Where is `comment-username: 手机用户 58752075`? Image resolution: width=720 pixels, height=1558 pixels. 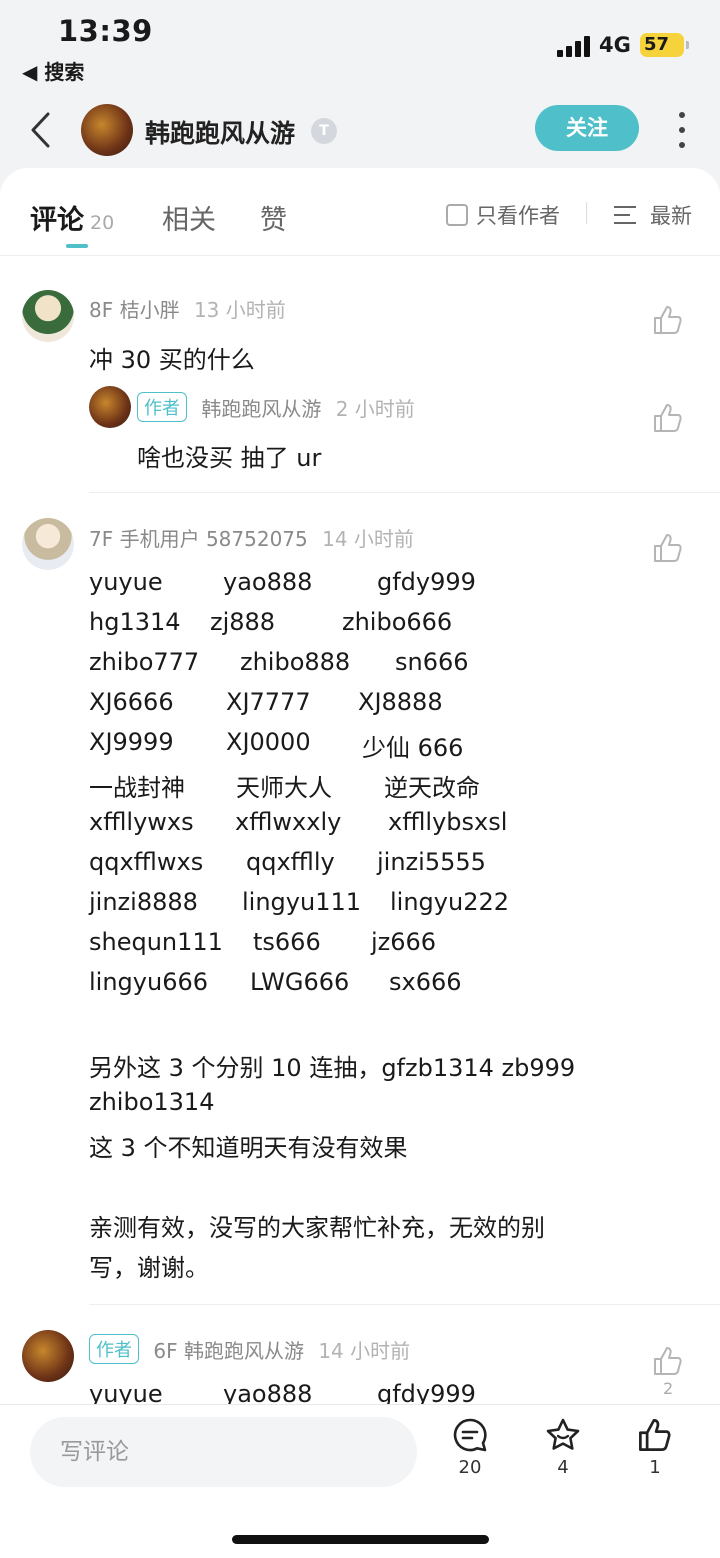
comment-username: 手机用户 58752075 is located at coordinates (214, 539).